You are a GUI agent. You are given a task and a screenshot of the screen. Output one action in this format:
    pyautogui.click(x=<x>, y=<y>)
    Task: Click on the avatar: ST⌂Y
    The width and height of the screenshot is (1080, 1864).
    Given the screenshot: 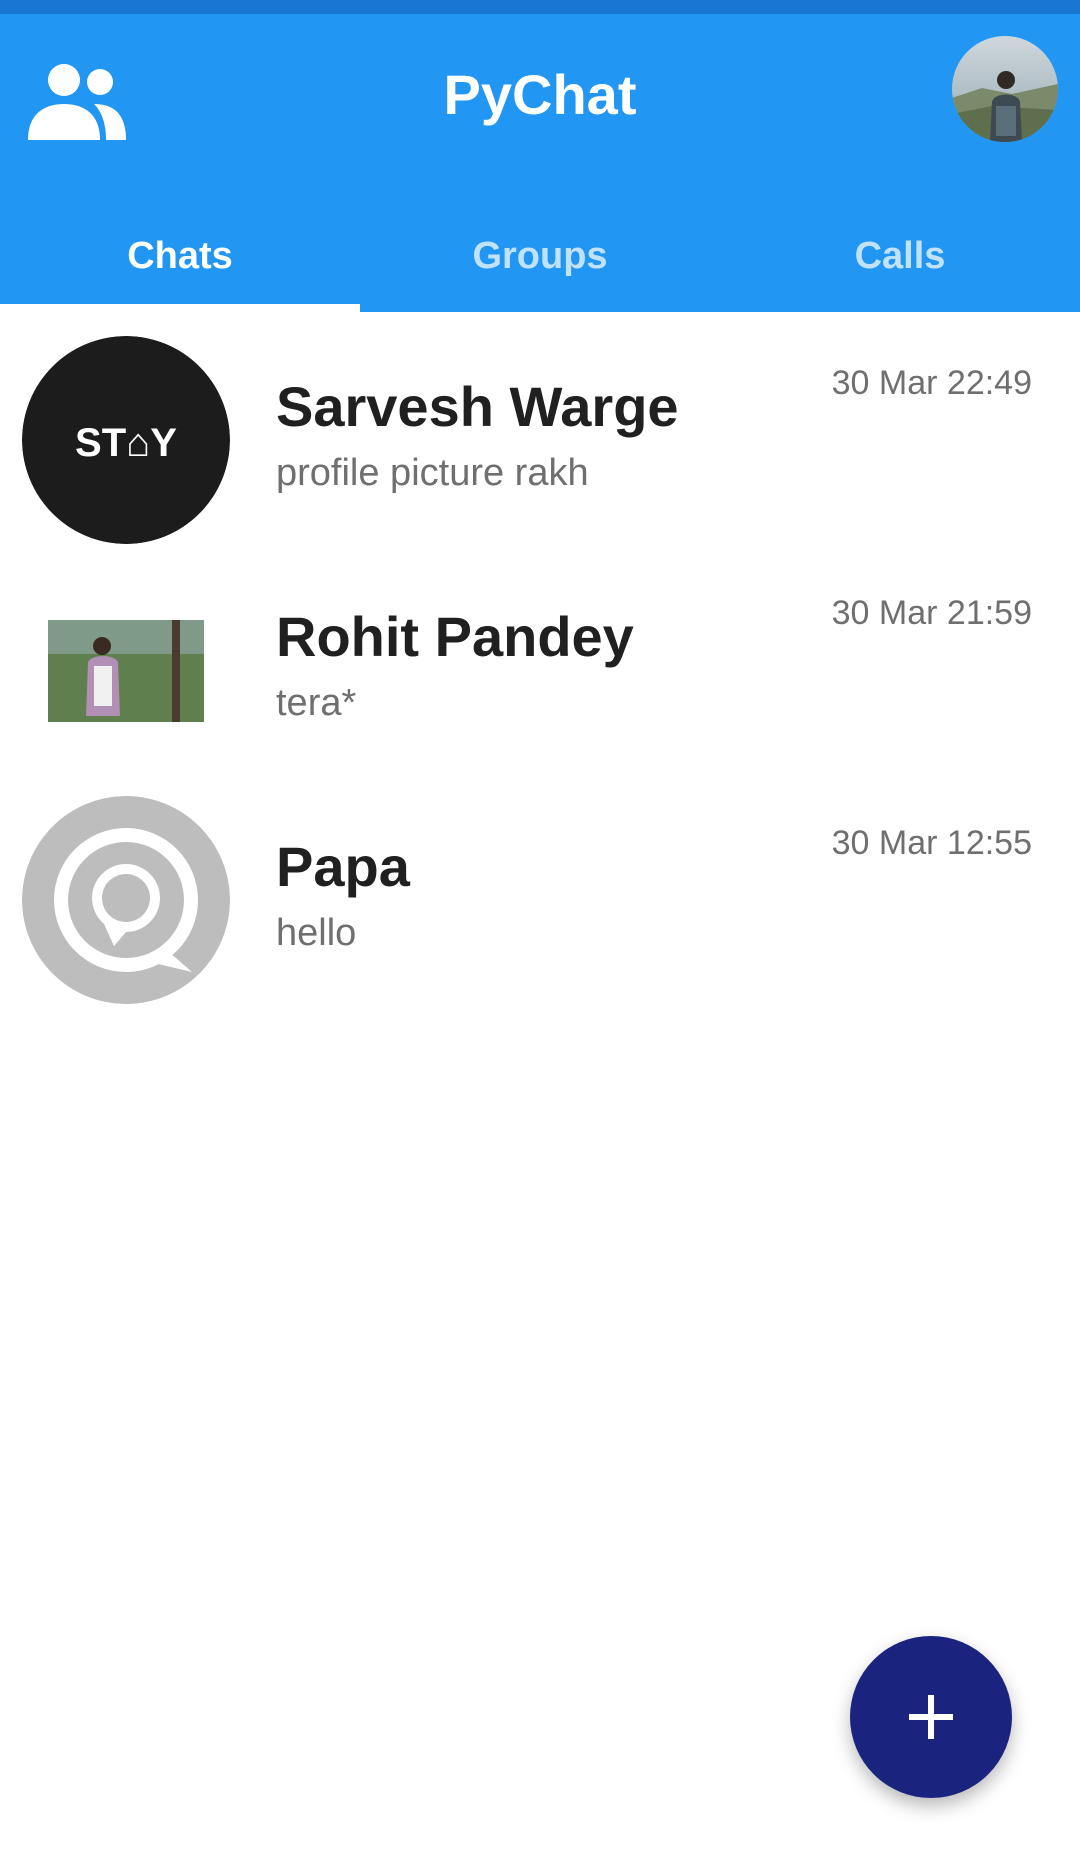 What is the action you would take?
    pyautogui.click(x=126, y=440)
    